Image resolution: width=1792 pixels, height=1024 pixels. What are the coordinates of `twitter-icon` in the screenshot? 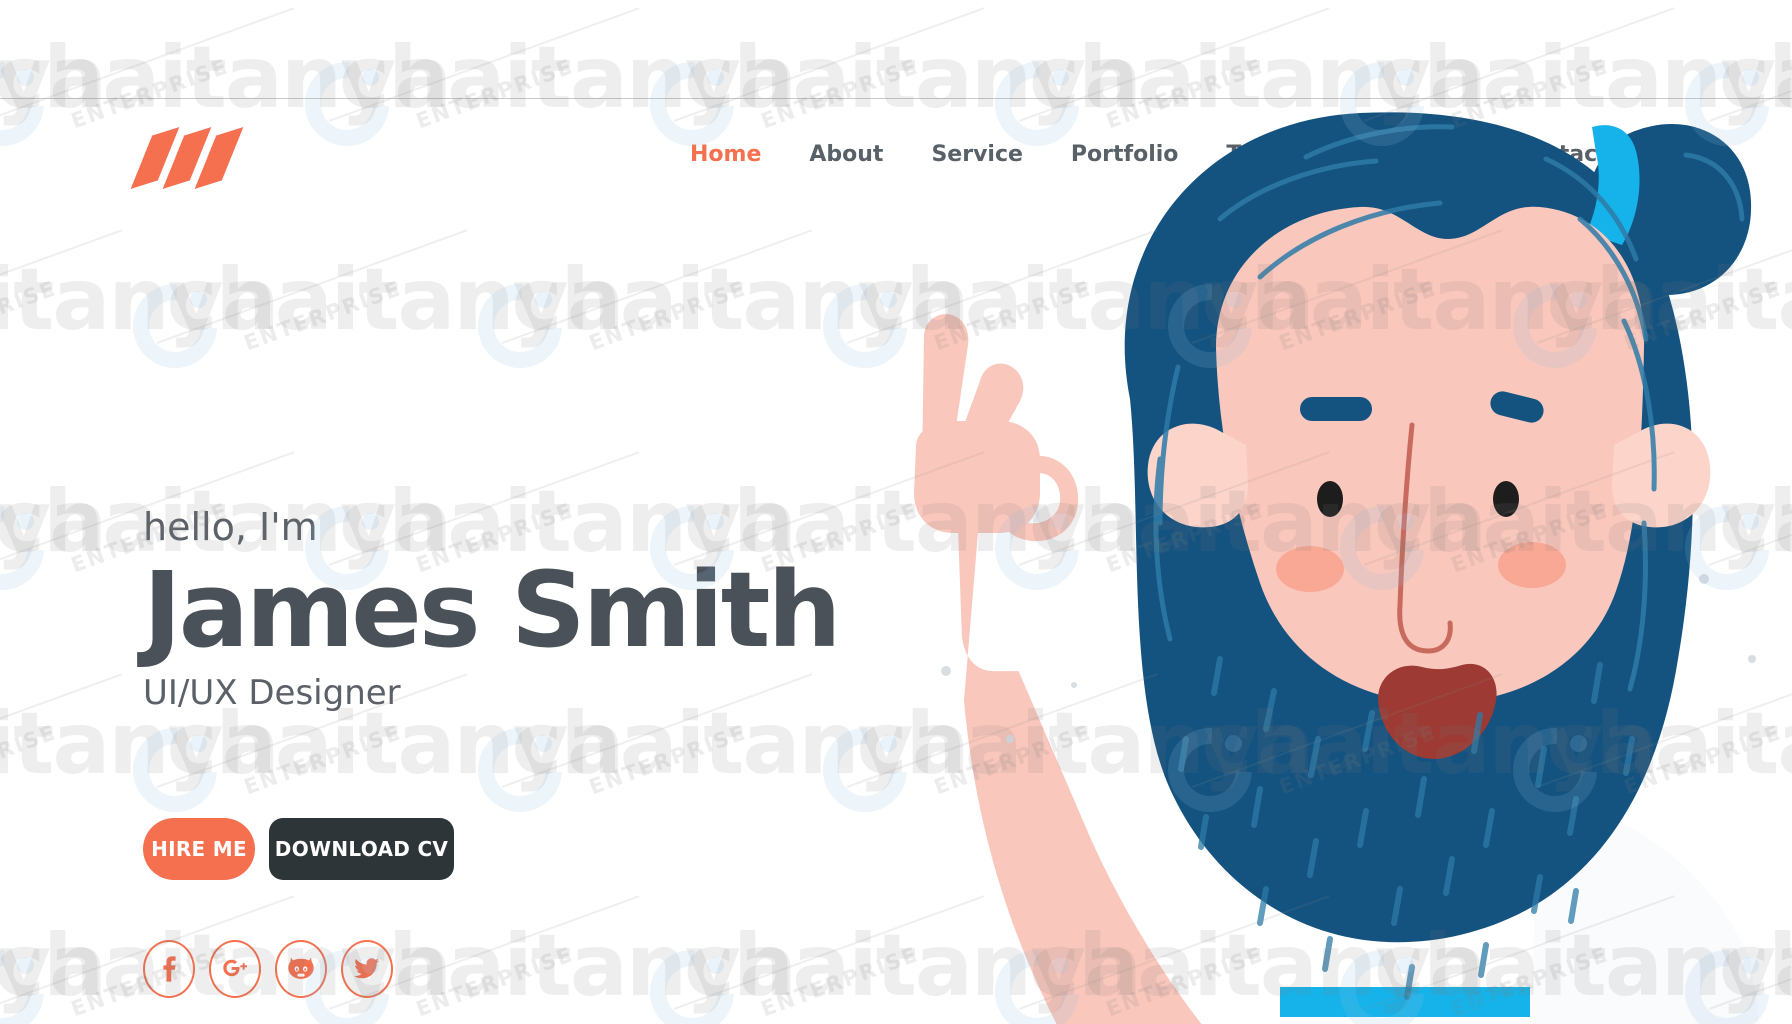 It's located at (367, 969).